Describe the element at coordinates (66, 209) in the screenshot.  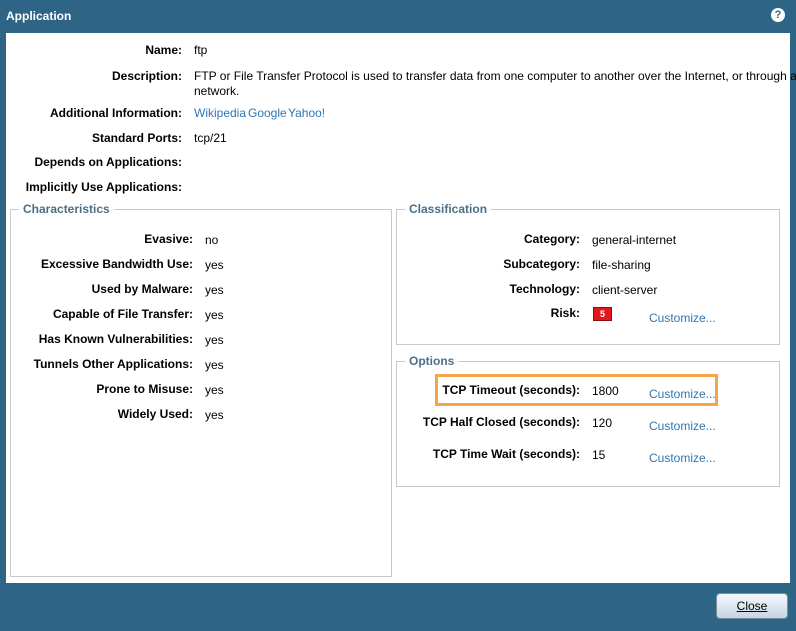
I see `characteristics-title: Characteristics` at that location.